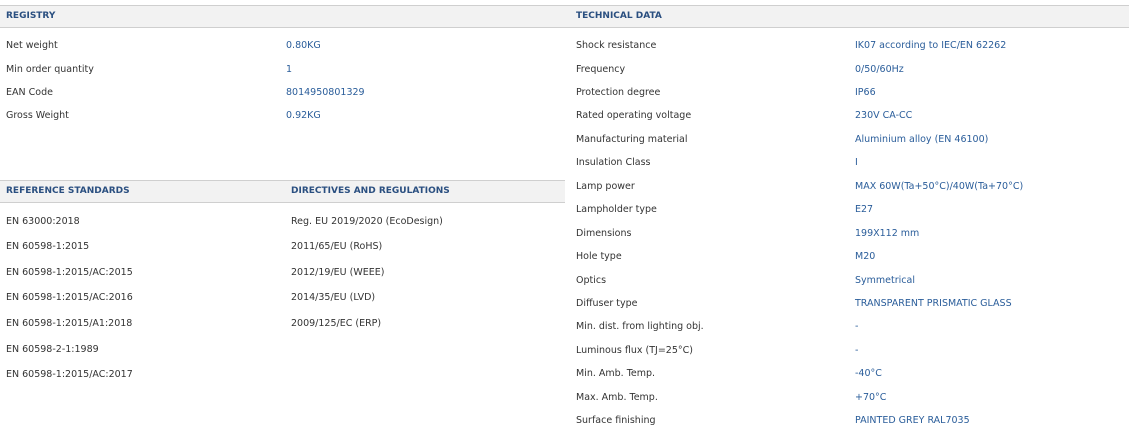 Image resolution: width=1129 pixels, height=437 pixels. Describe the element at coordinates (847, 16) in the screenshot. I see `technical-data-header-bar: TECHNICAL DATA` at that location.